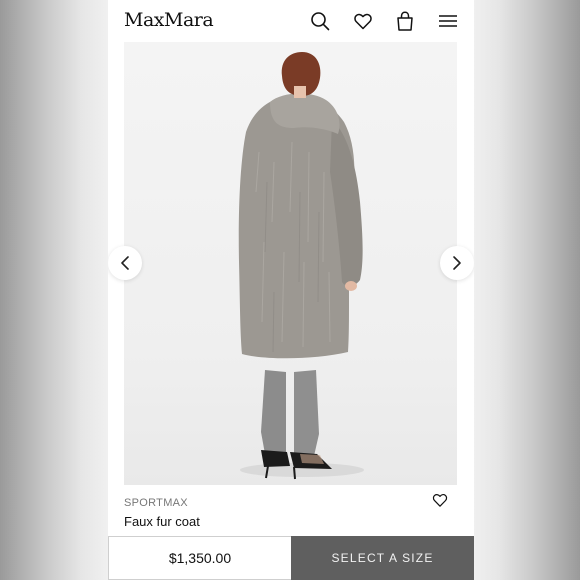  Describe the element at coordinates (200, 558) in the screenshot. I see `product-price: $1,350.00` at that location.